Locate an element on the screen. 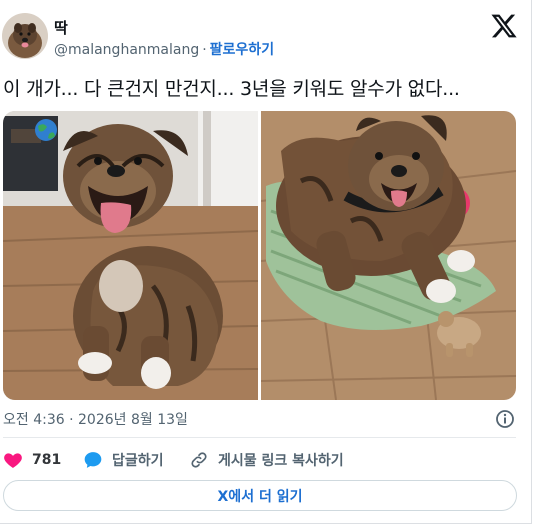  author-display-name: 딱 is located at coordinates (61, 27).